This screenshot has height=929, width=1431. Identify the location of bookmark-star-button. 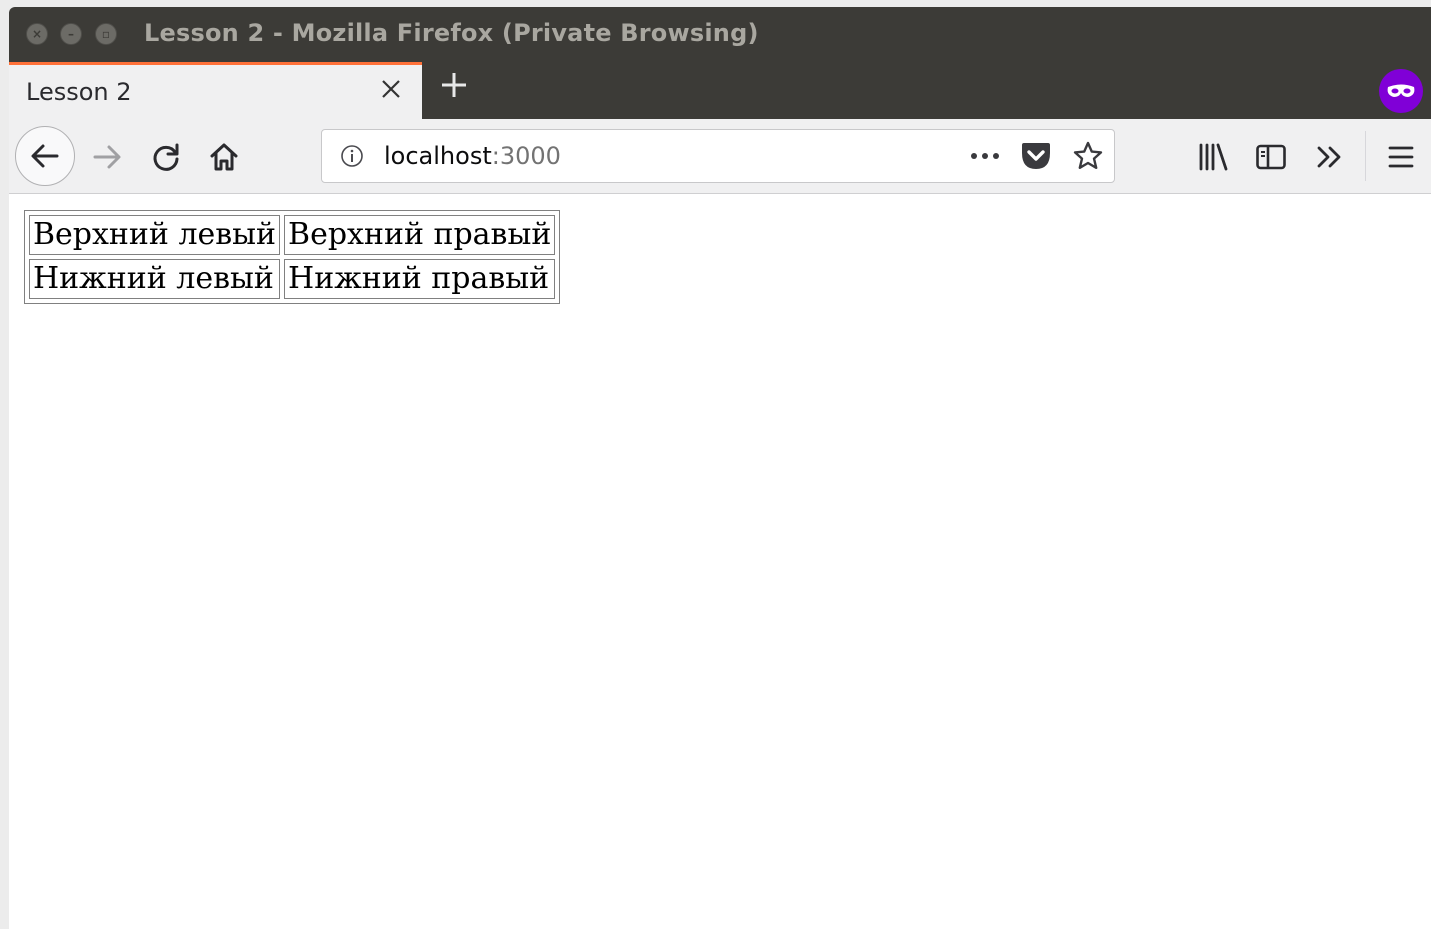
(1088, 156).